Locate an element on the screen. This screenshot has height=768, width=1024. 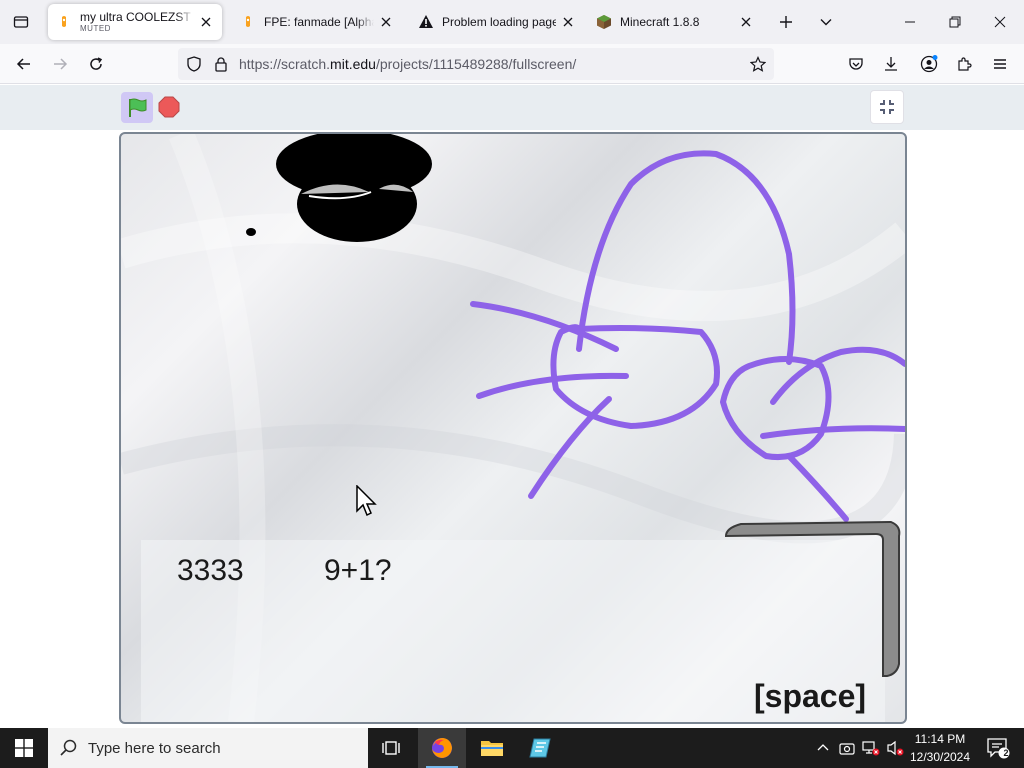
restore-icon is located at coordinates (955, 22).